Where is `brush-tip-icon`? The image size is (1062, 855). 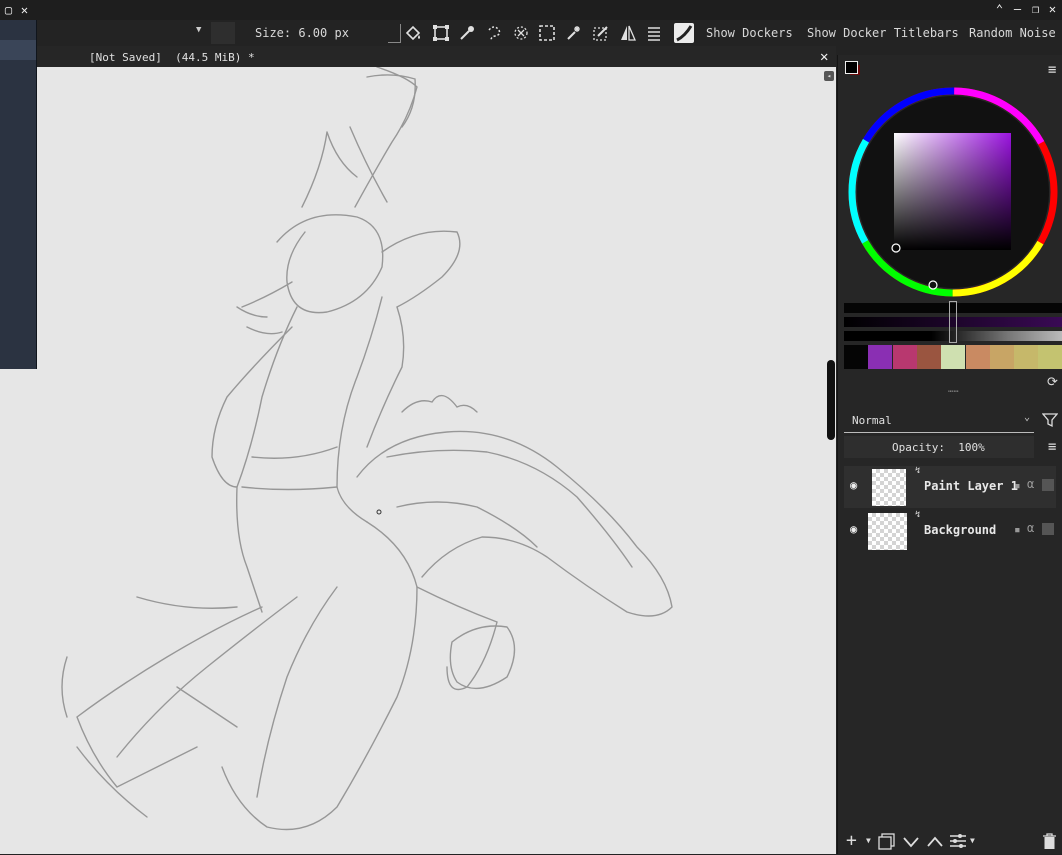 brush-tip-icon is located at coordinates (684, 33).